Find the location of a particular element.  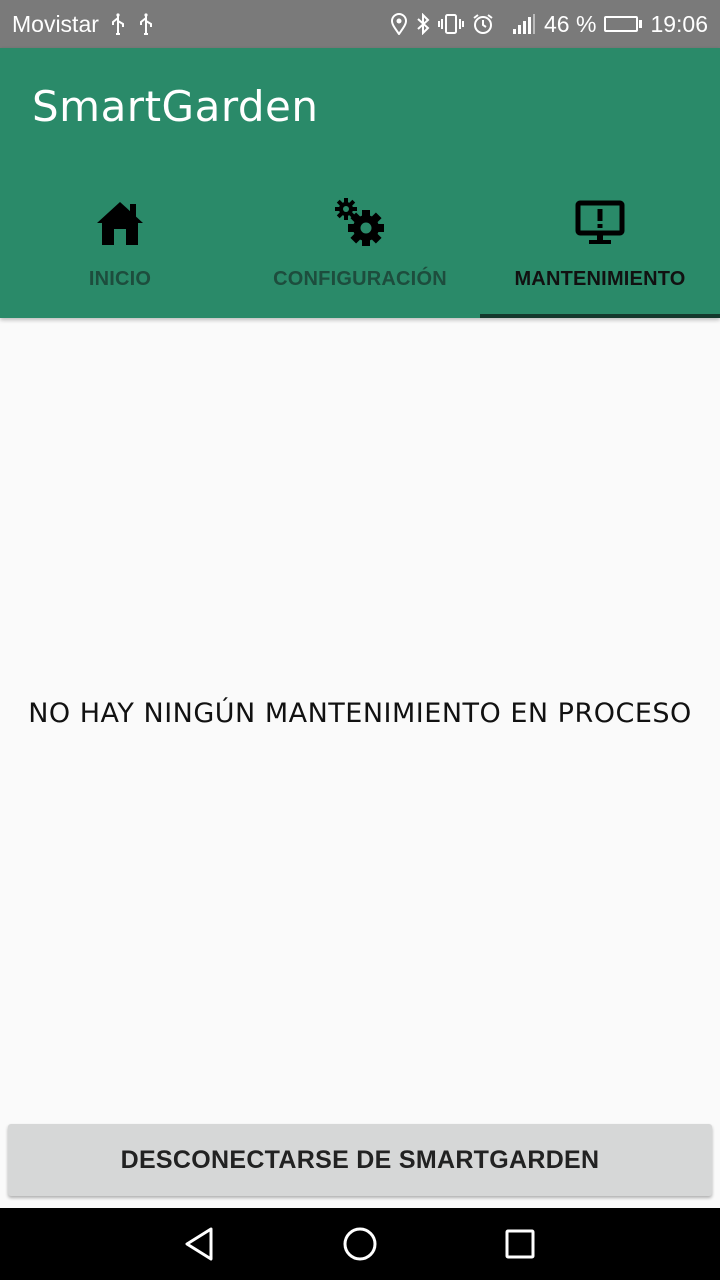

status-right: 46 % 19:06 is located at coordinates (549, 24).